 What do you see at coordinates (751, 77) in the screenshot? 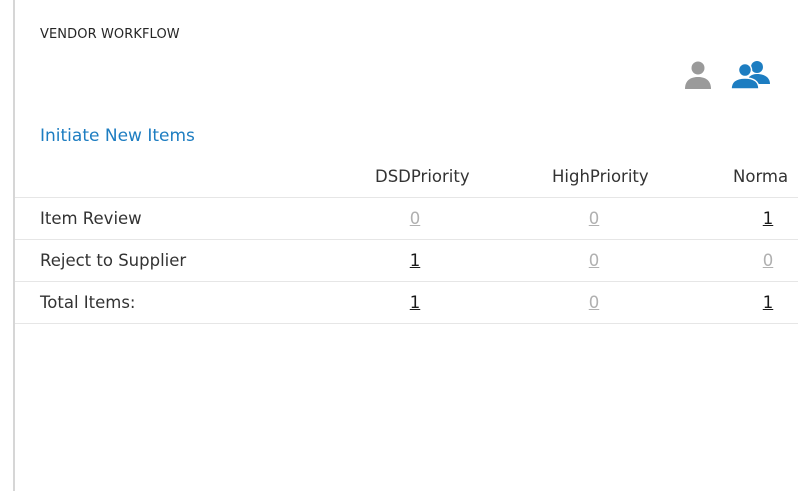
I see `group-icon` at bounding box center [751, 77].